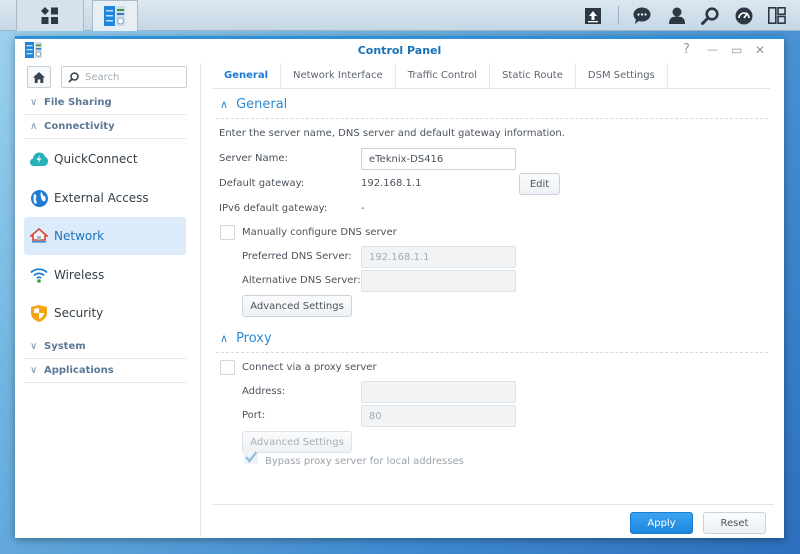  What do you see at coordinates (200, 300) in the screenshot?
I see `sidebar-divider` at bounding box center [200, 300].